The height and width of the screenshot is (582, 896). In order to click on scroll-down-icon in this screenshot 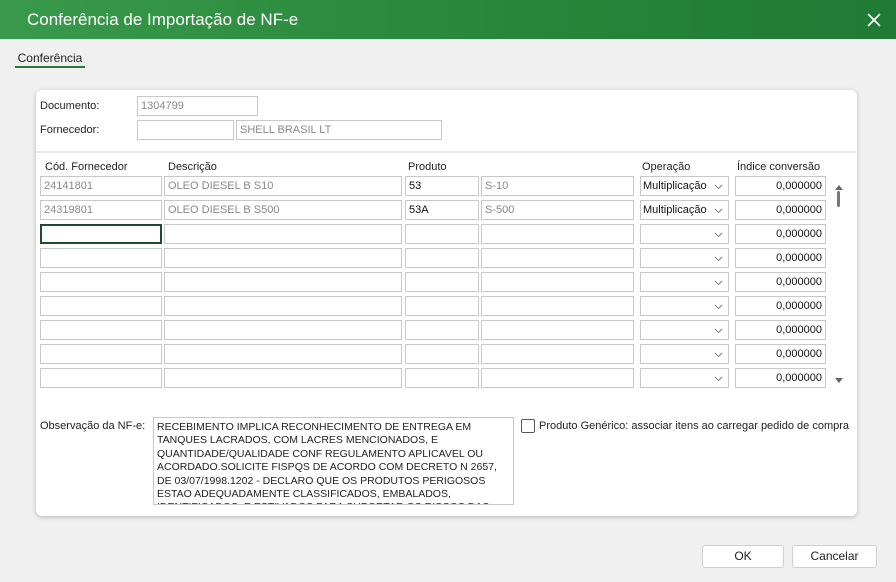, I will do `click(839, 378)`.